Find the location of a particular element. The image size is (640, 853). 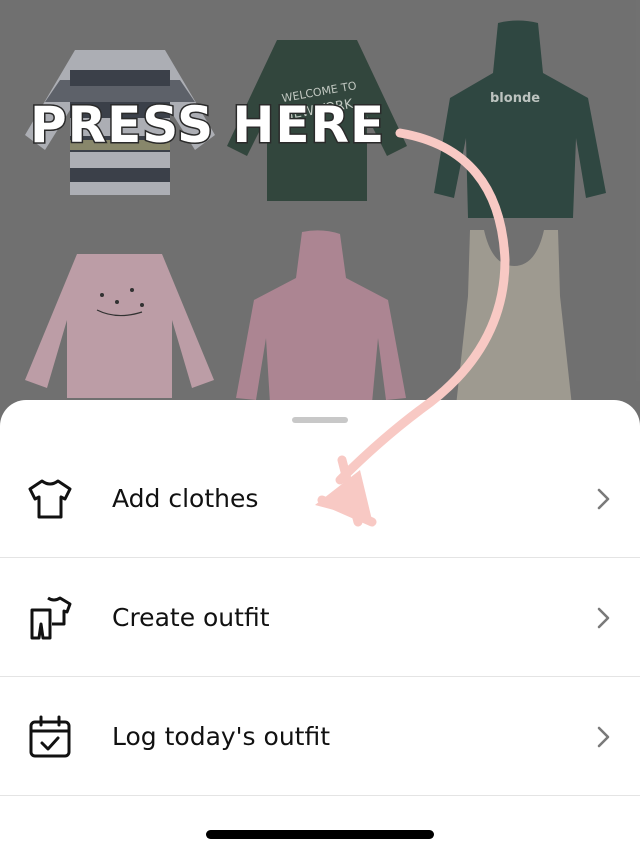

outfit-icon is located at coordinates (51, 617).